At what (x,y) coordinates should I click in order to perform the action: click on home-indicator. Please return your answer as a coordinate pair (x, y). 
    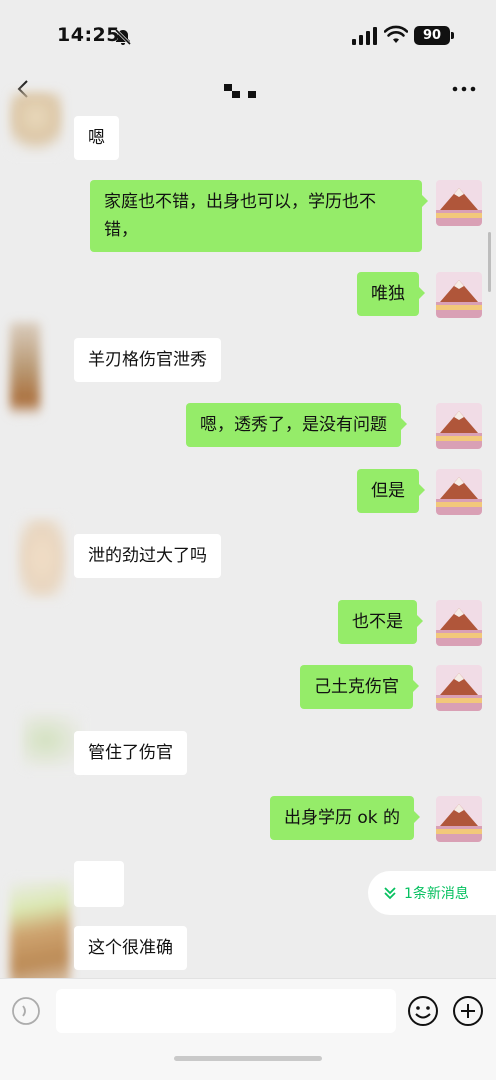
    Looking at the image, I should click on (248, 1058).